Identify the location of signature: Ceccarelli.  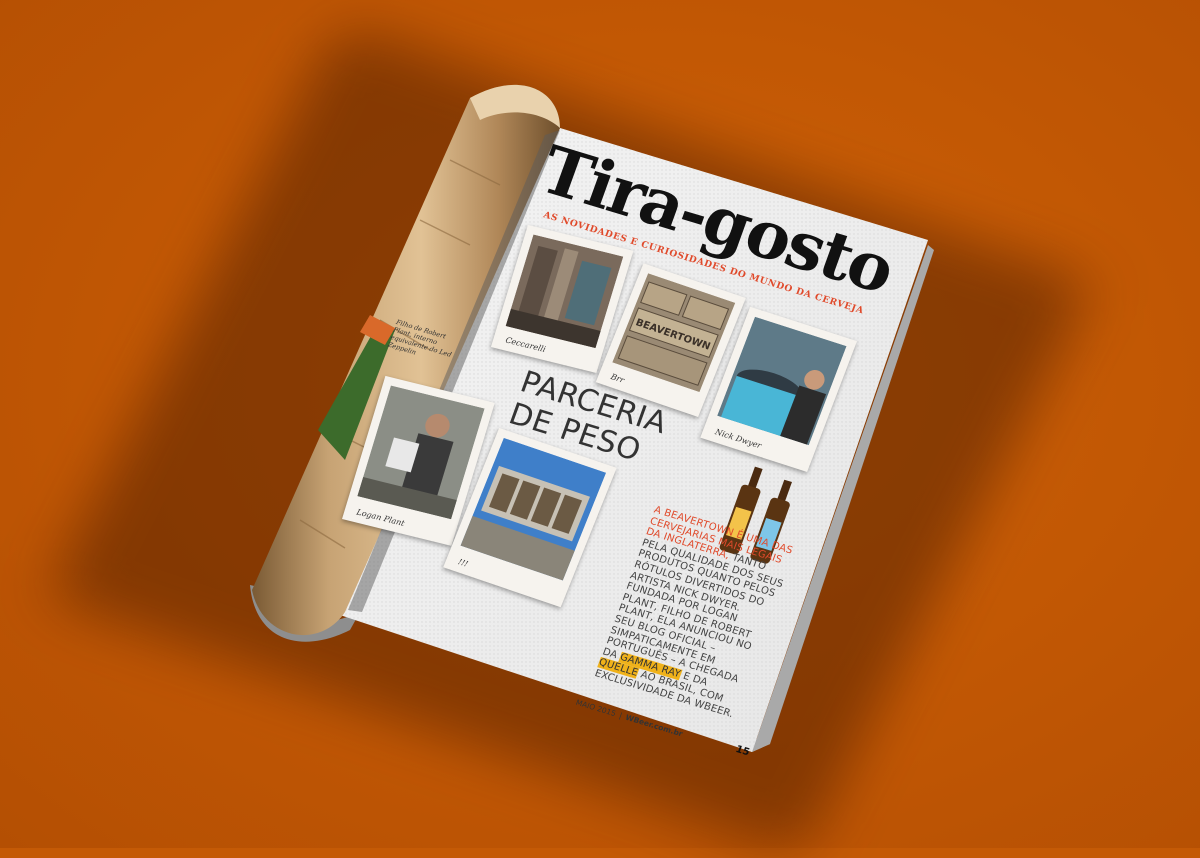
(525, 344).